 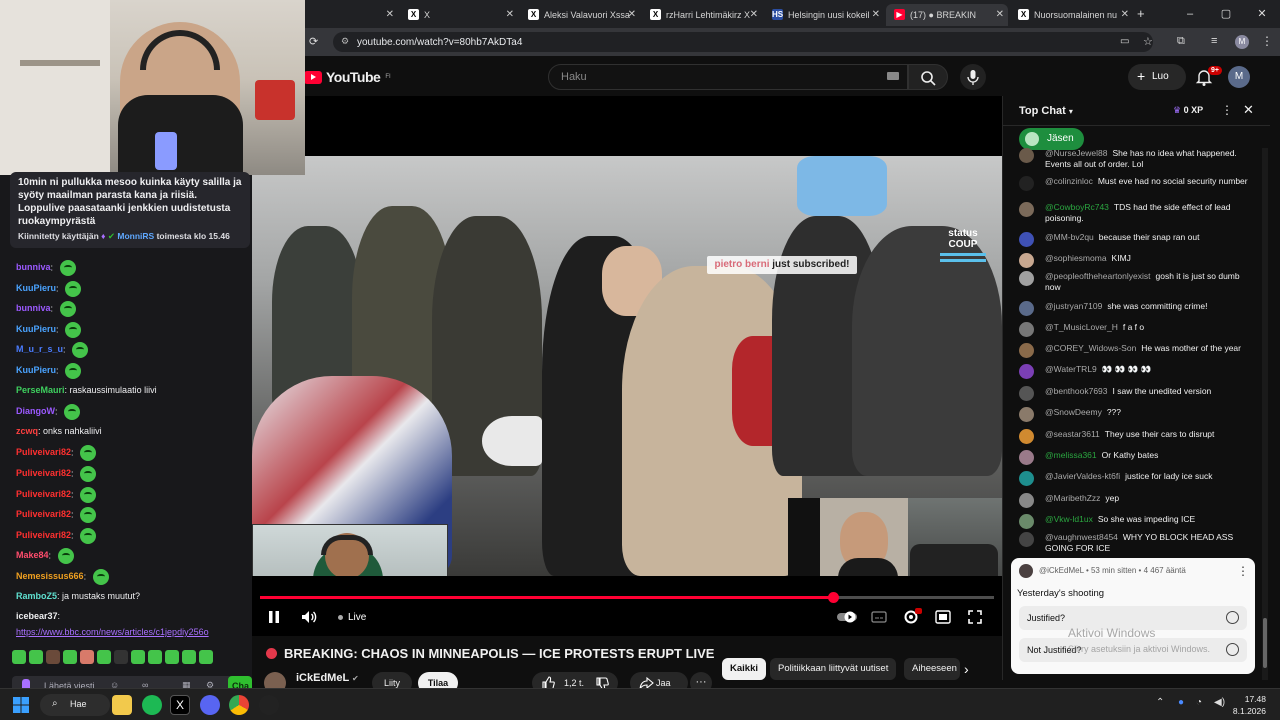 I want to click on progress-scrubber-handle, so click(x=833, y=597).